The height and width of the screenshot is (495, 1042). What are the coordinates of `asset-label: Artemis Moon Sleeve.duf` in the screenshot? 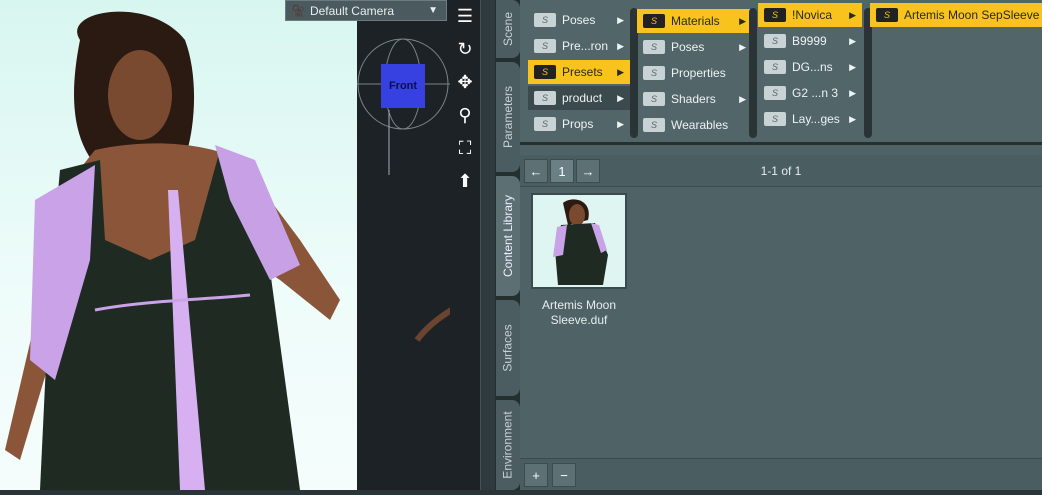 It's located at (579, 313).